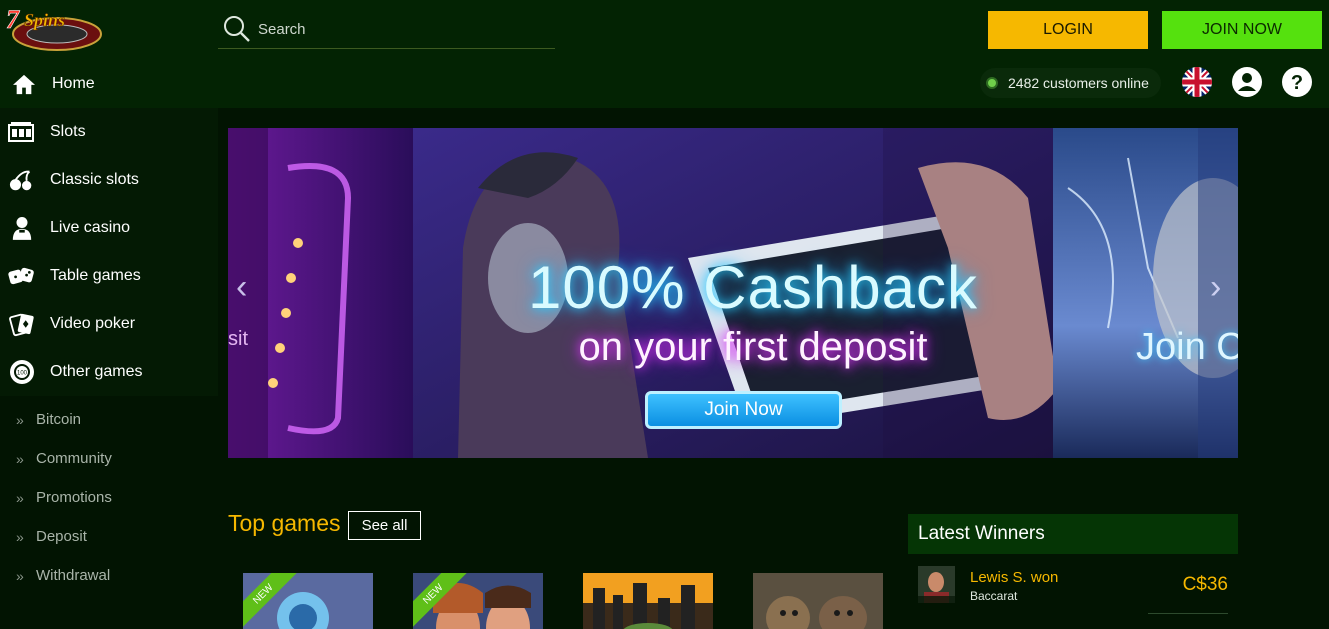 The height and width of the screenshot is (629, 1329). Describe the element at coordinates (1073, 534) in the screenshot. I see `latest-winners-heading: Latest Winners` at that location.